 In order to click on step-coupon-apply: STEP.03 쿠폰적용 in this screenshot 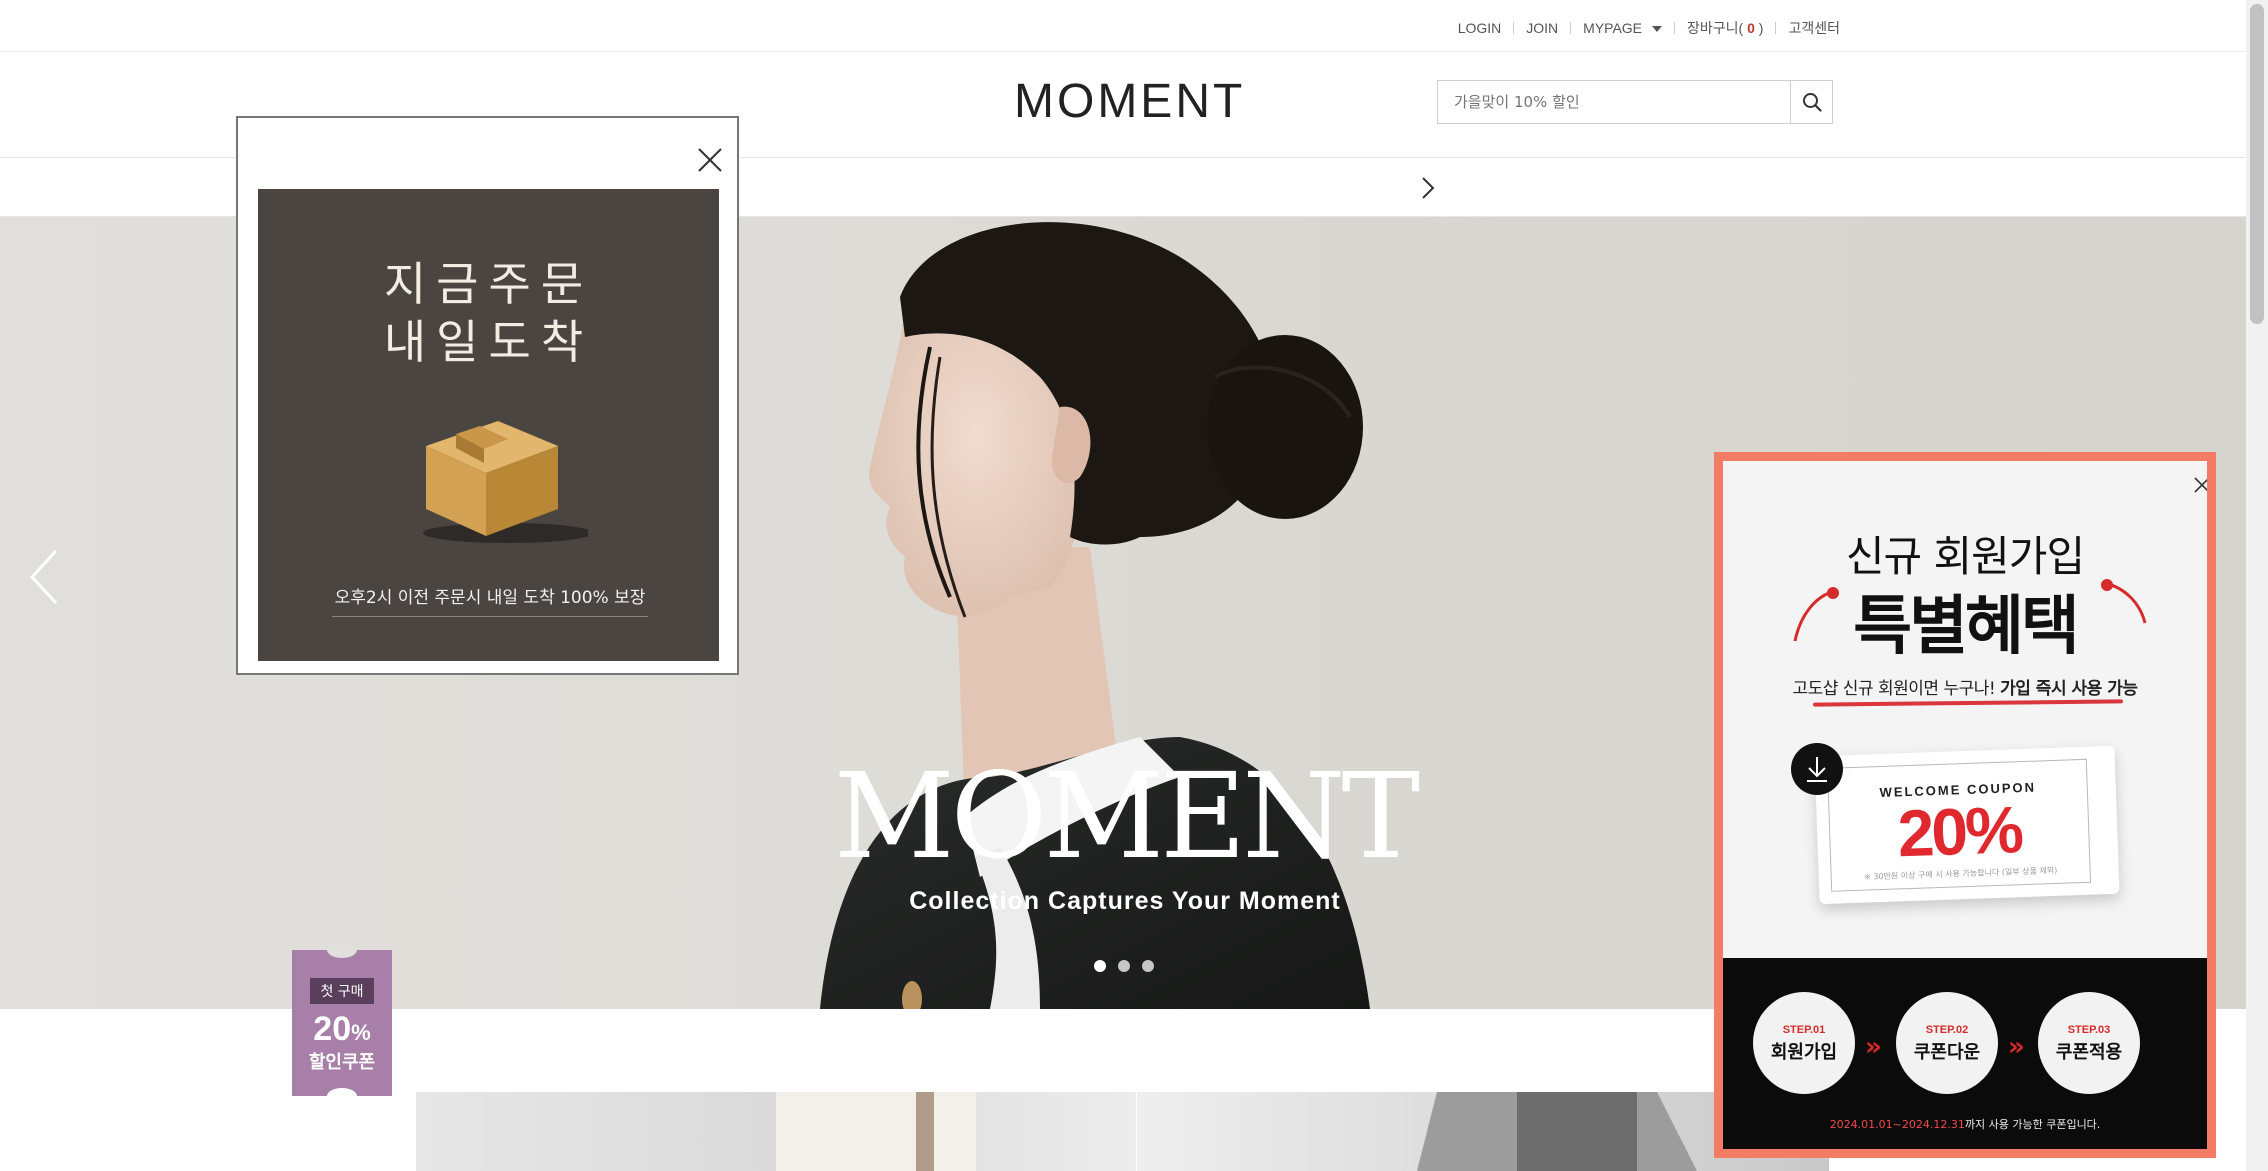, I will do `click(2089, 1043)`.